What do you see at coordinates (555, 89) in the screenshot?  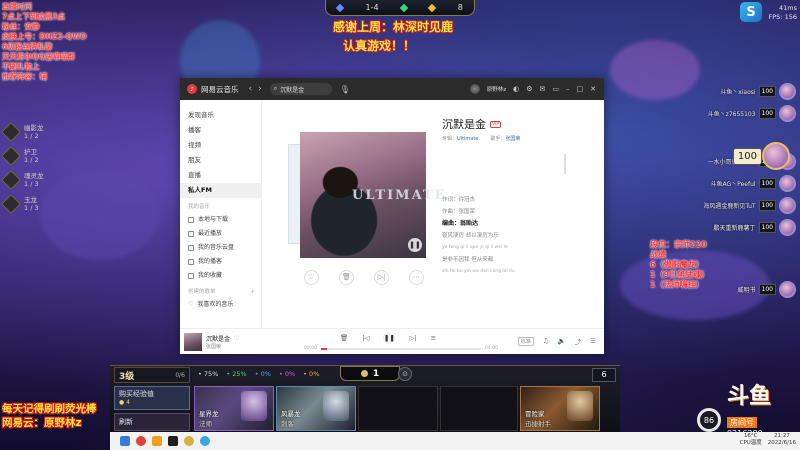 I see `mini-mode-icon: ▭` at bounding box center [555, 89].